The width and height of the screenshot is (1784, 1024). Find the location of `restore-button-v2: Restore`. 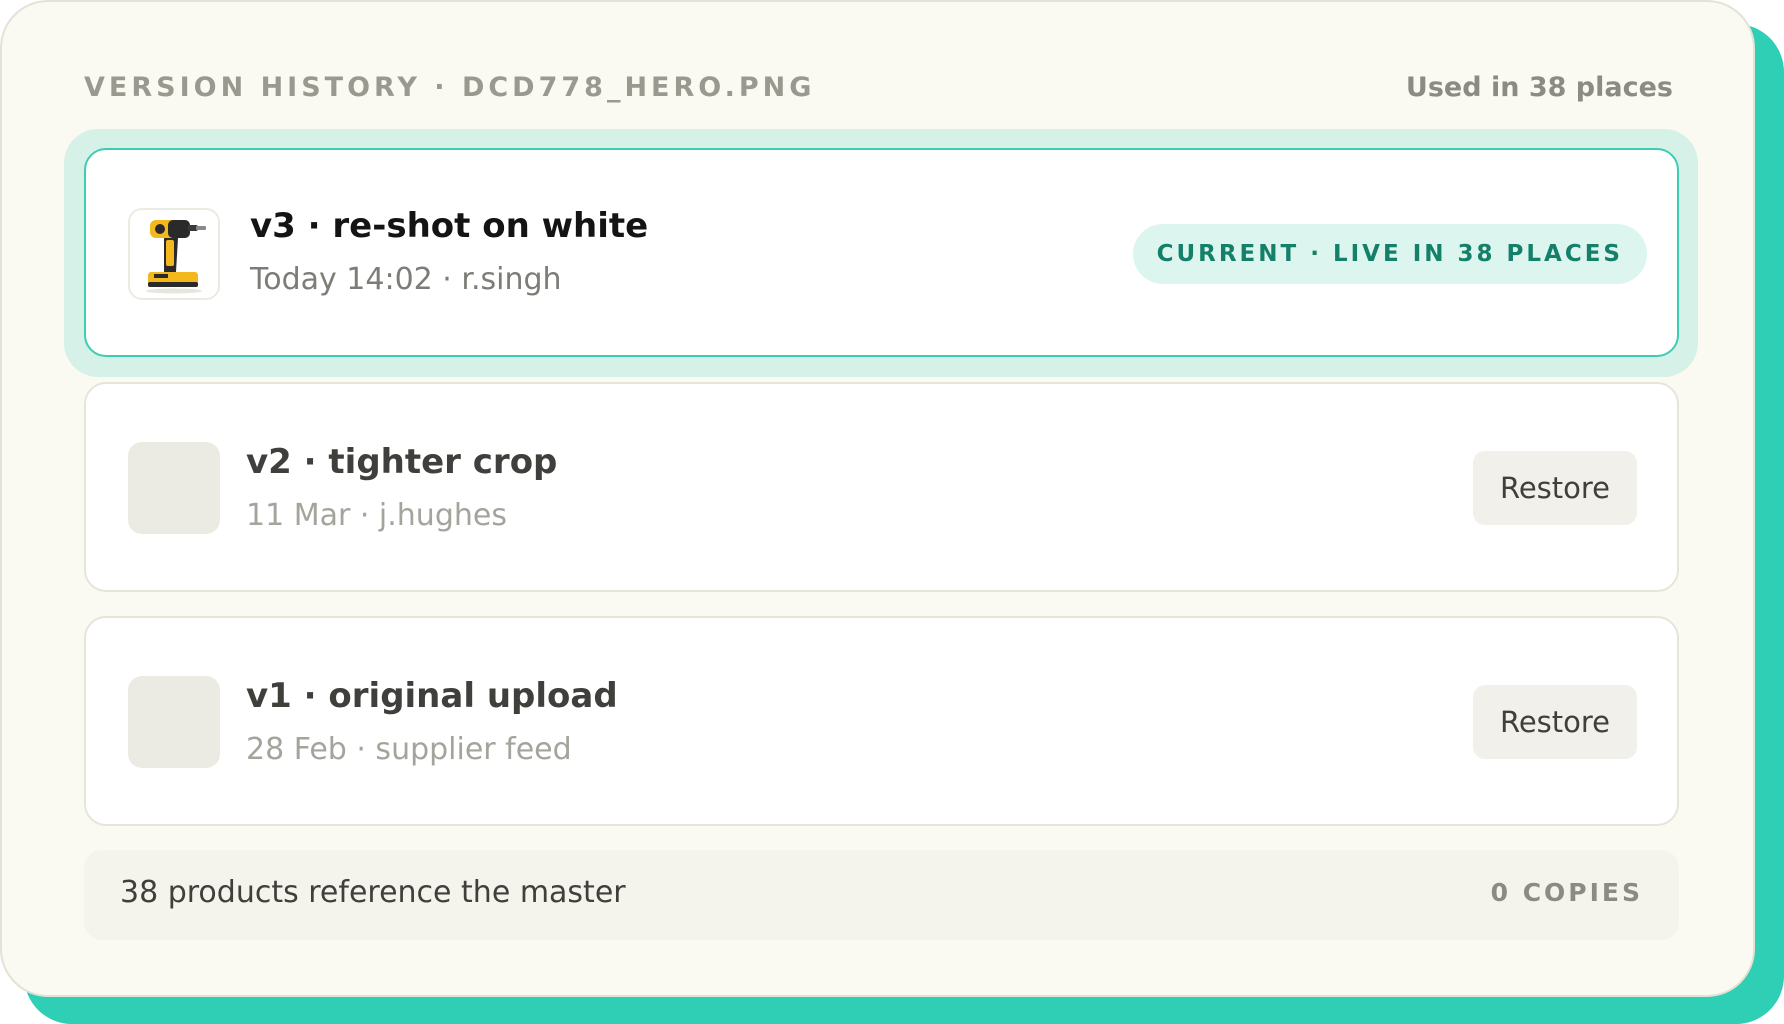

restore-button-v2: Restore is located at coordinates (1555, 488).